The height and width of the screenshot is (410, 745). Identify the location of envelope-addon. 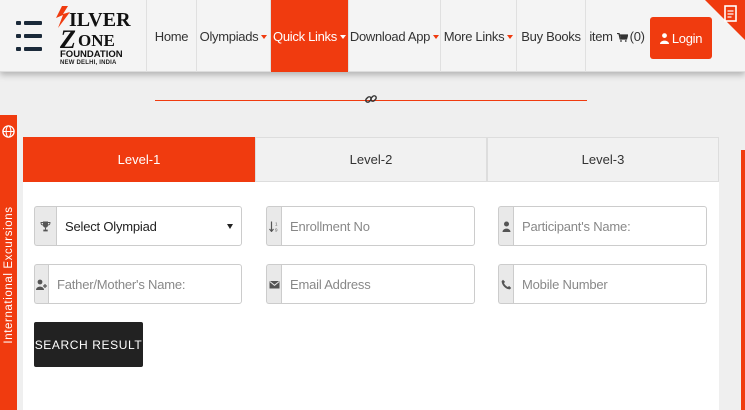
(273, 284).